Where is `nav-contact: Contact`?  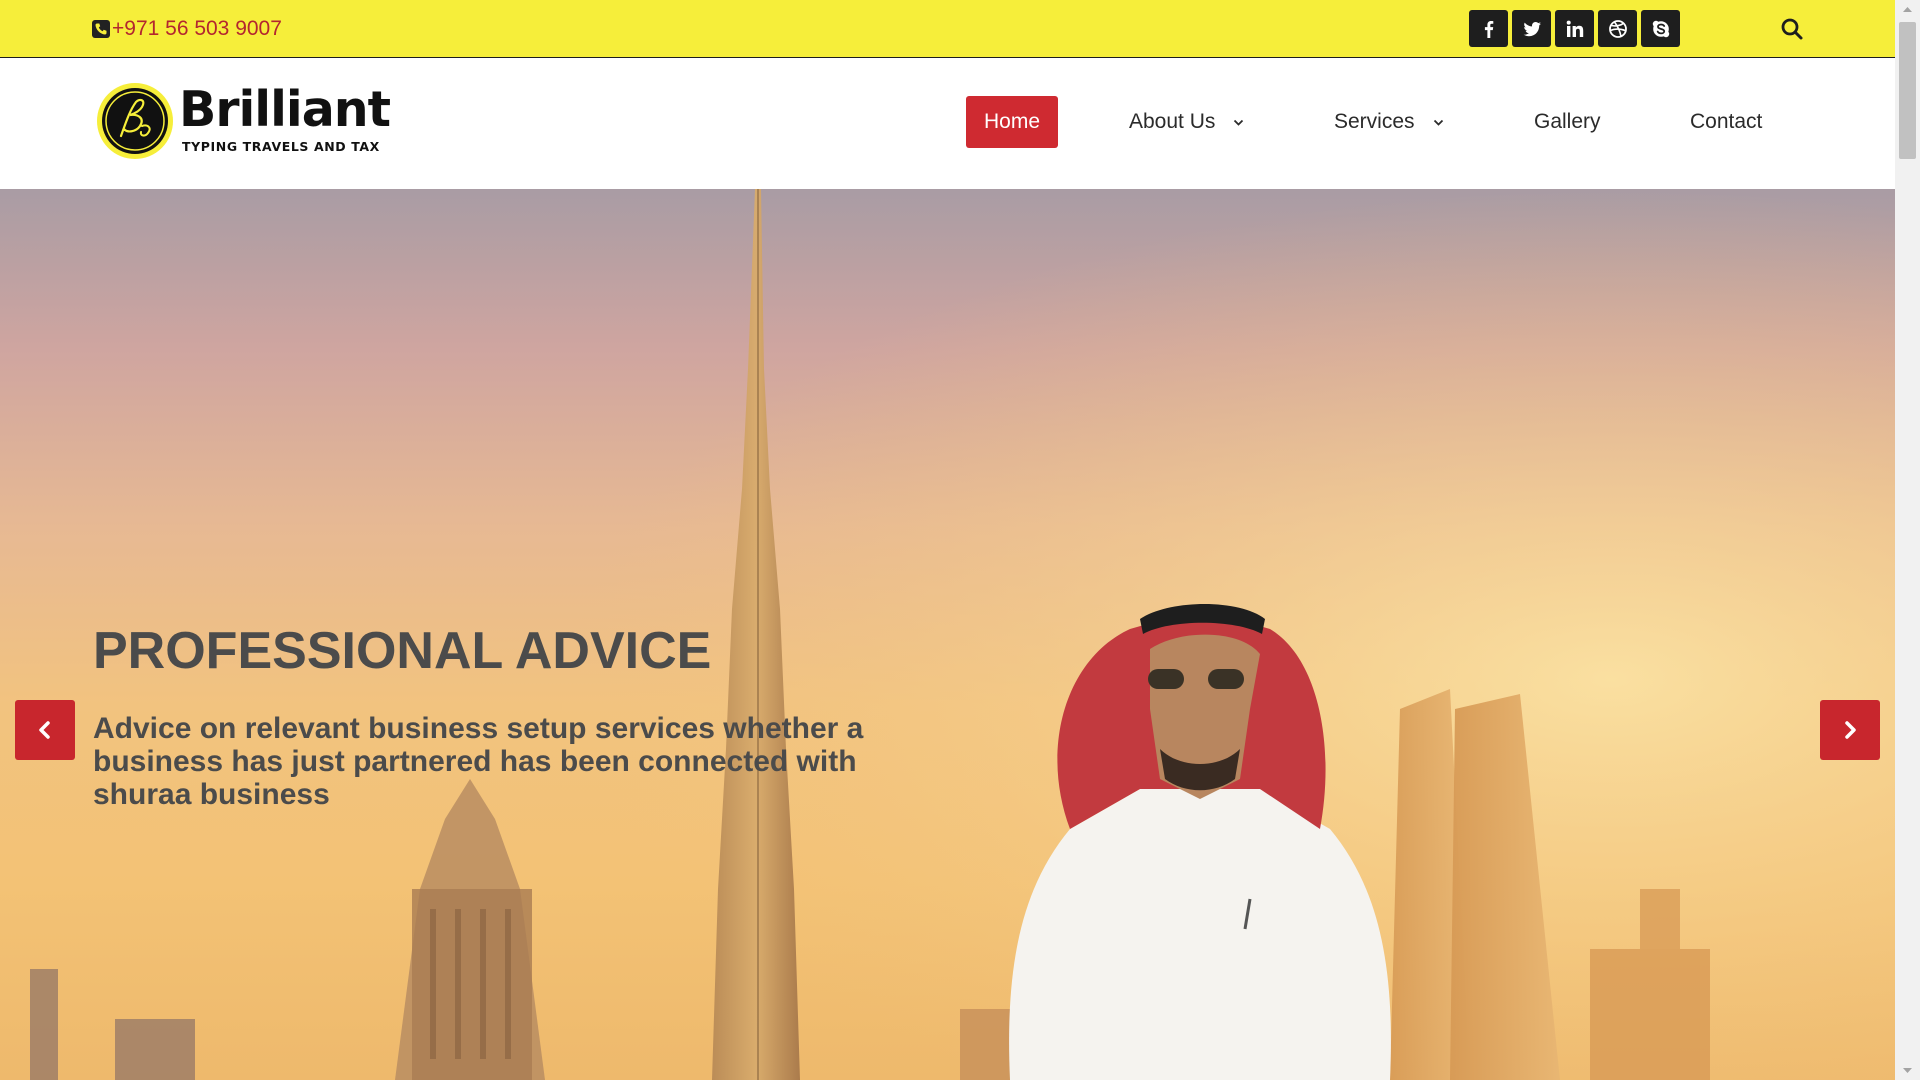 nav-contact: Contact is located at coordinates (1726, 122).